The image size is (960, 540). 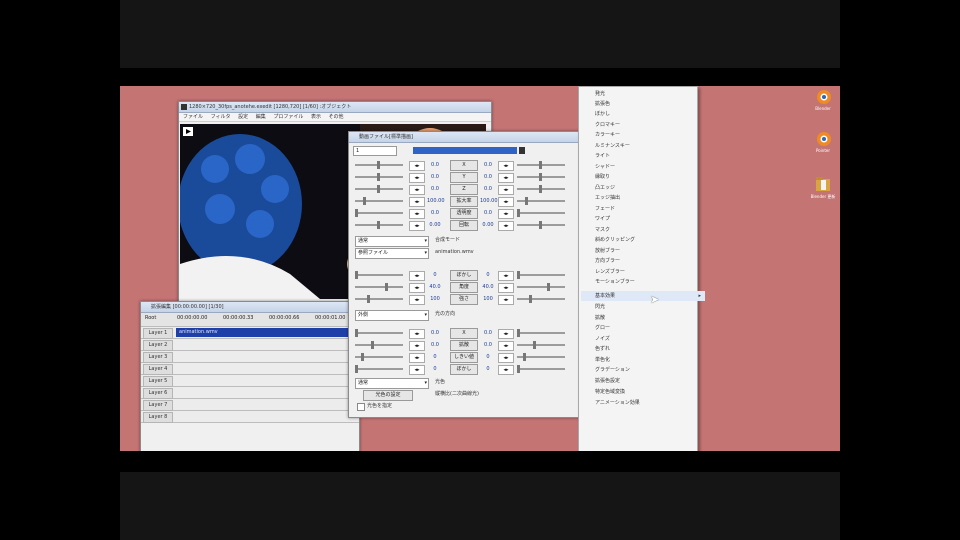 I want to click on blend-mode-dropdown-2: 通常, so click(x=392, y=383).